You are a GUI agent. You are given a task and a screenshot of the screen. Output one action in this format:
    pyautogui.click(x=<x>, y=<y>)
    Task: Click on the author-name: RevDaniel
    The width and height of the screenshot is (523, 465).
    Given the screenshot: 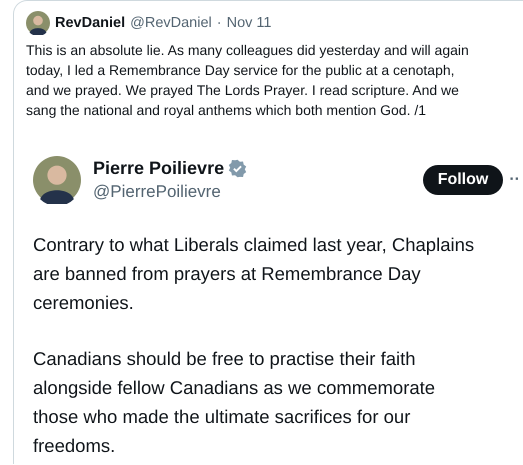 What is the action you would take?
    pyautogui.click(x=90, y=23)
    